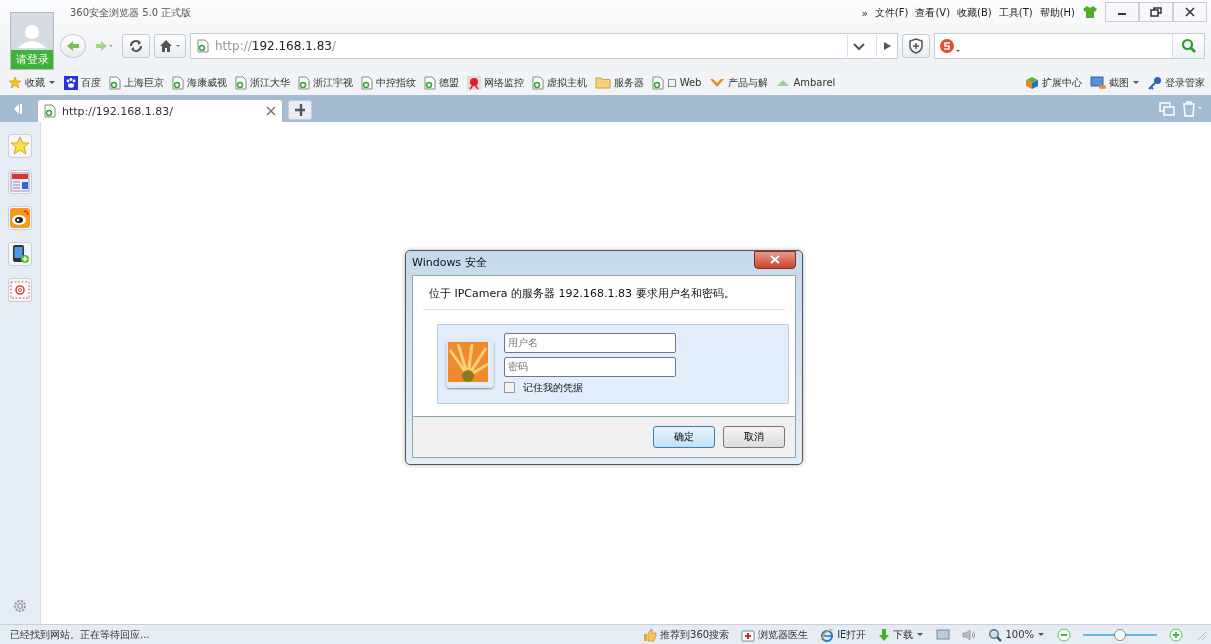  Describe the element at coordinates (20, 182) in the screenshot. I see `news-icon` at that location.